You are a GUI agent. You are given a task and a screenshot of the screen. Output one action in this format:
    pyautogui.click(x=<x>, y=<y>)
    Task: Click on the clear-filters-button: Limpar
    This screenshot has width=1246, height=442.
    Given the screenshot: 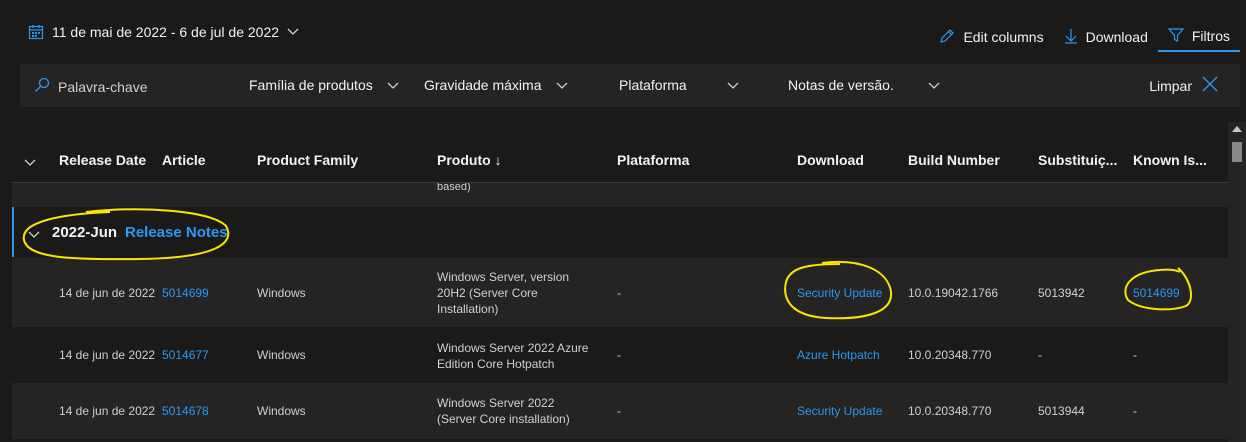 What is the action you would take?
    pyautogui.click(x=1183, y=85)
    